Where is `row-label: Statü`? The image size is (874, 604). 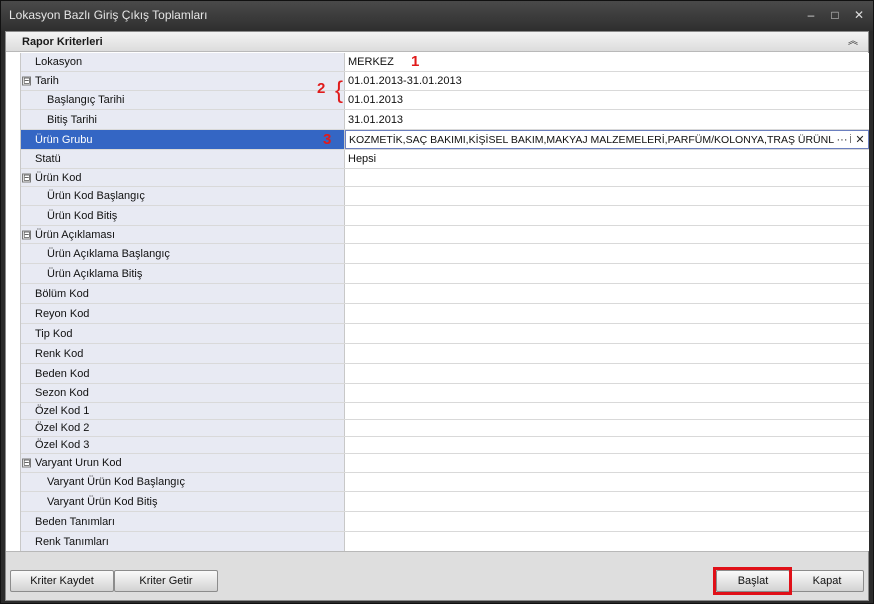
row-label: Statü is located at coordinates (48, 159).